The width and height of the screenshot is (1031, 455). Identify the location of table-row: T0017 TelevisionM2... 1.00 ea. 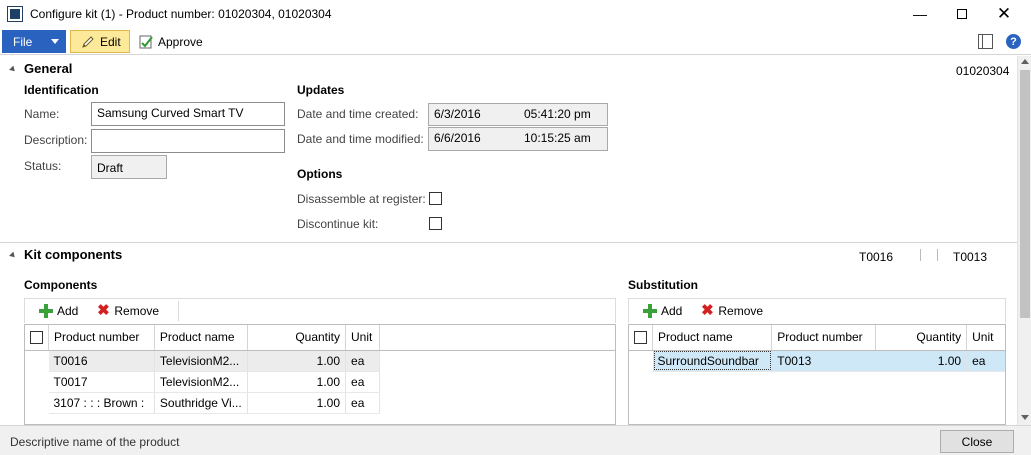
(320, 382).